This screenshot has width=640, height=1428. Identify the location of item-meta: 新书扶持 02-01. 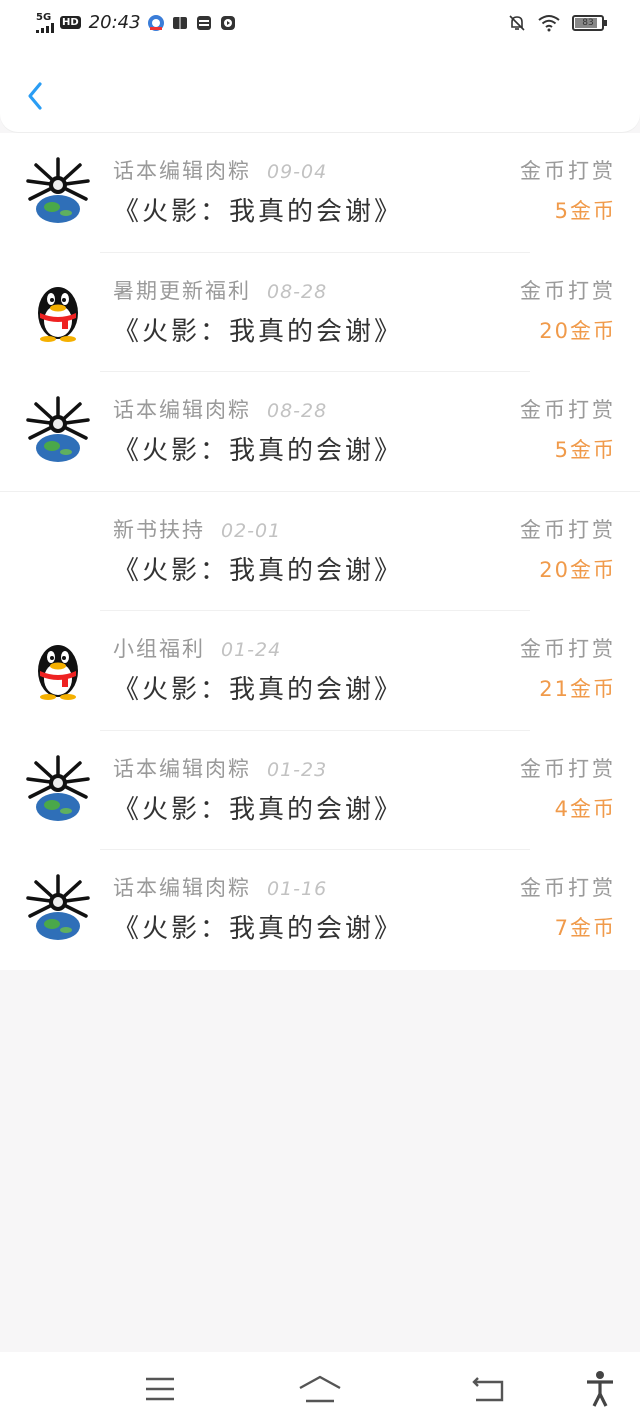
(197, 529).